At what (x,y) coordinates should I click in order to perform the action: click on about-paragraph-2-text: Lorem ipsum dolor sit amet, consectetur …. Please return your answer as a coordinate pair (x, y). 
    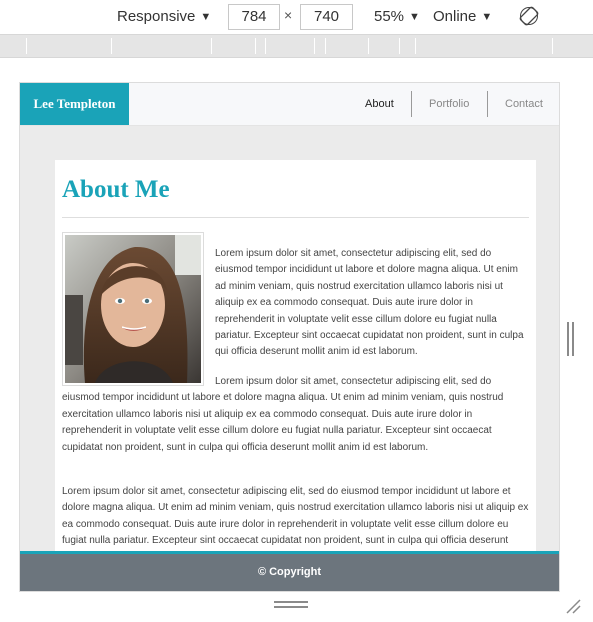
    Looking at the image, I should click on (283, 414).